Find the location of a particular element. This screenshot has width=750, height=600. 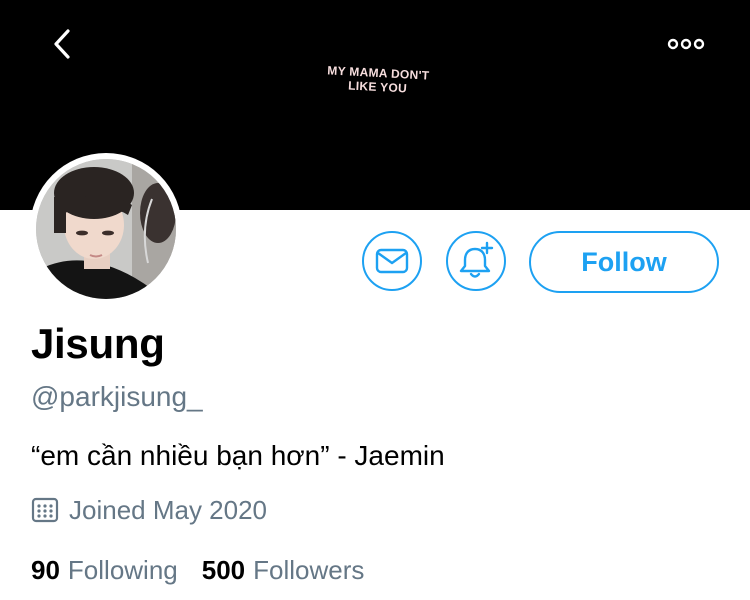

display-name: Jisung is located at coordinates (98, 343).